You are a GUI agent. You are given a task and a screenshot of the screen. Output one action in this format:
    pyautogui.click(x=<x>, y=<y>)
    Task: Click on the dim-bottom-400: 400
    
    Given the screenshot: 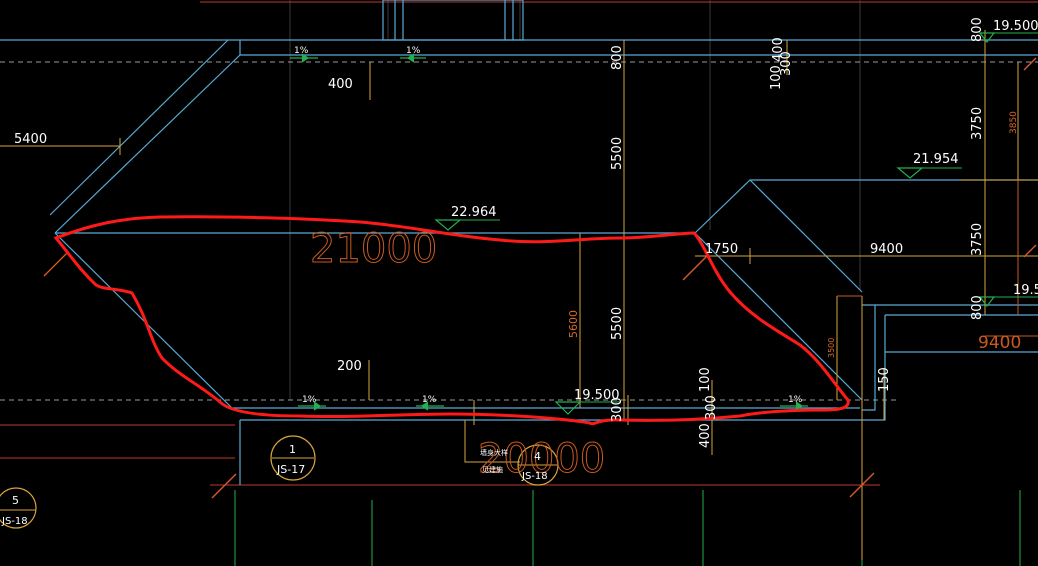 What is the action you would take?
    pyautogui.click(x=705, y=435)
    